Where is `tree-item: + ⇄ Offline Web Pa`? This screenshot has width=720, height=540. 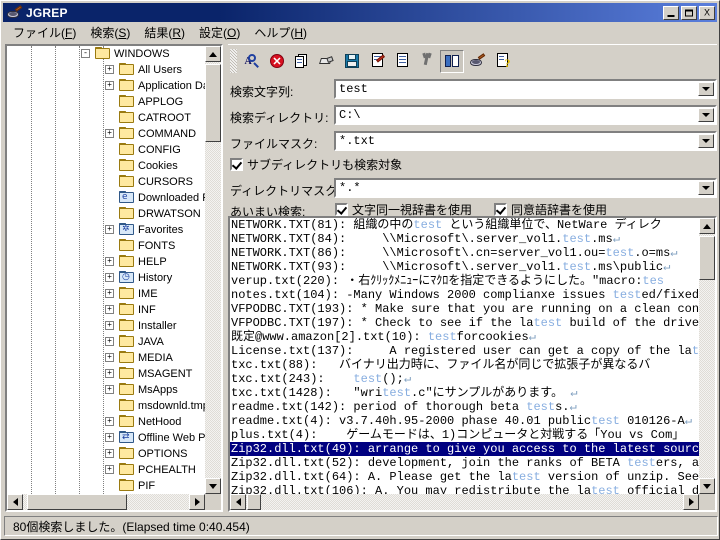 tree-item: + ⇄ Offline Web Pa is located at coordinates (106, 438).